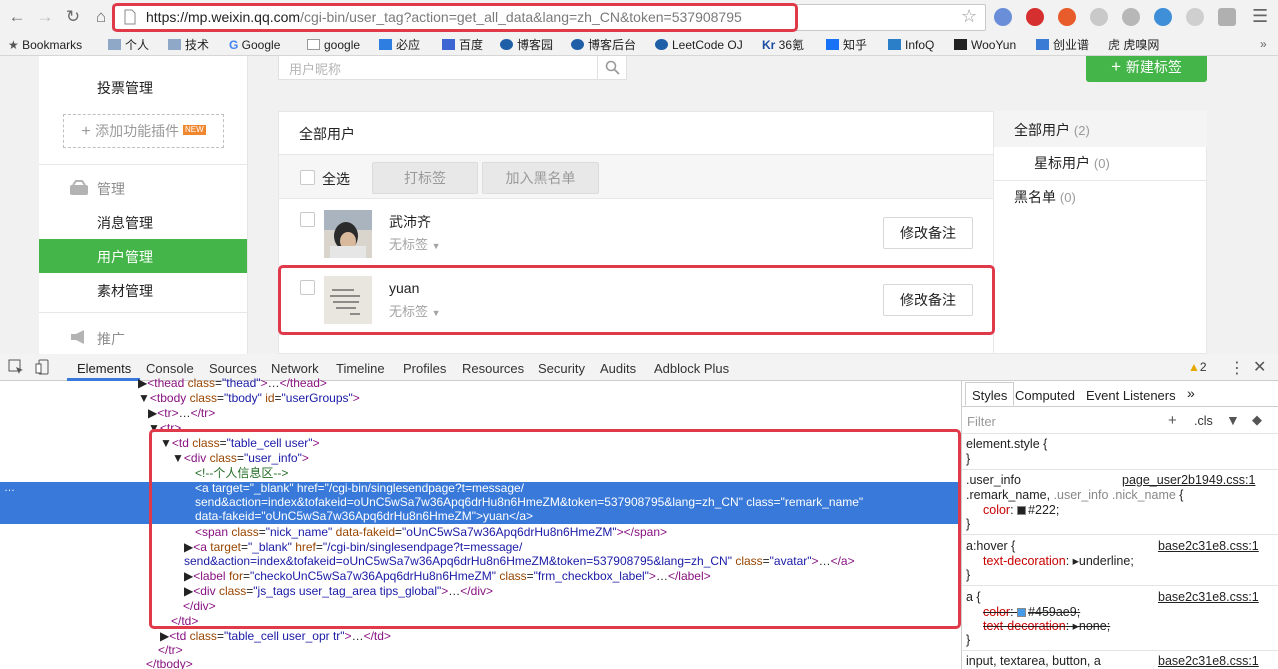 The height and width of the screenshot is (669, 1278). What do you see at coordinates (1074, 495) in the screenshot?
I see `css-selector-line2: .remark_name, .user_info .nick_name {` at bounding box center [1074, 495].